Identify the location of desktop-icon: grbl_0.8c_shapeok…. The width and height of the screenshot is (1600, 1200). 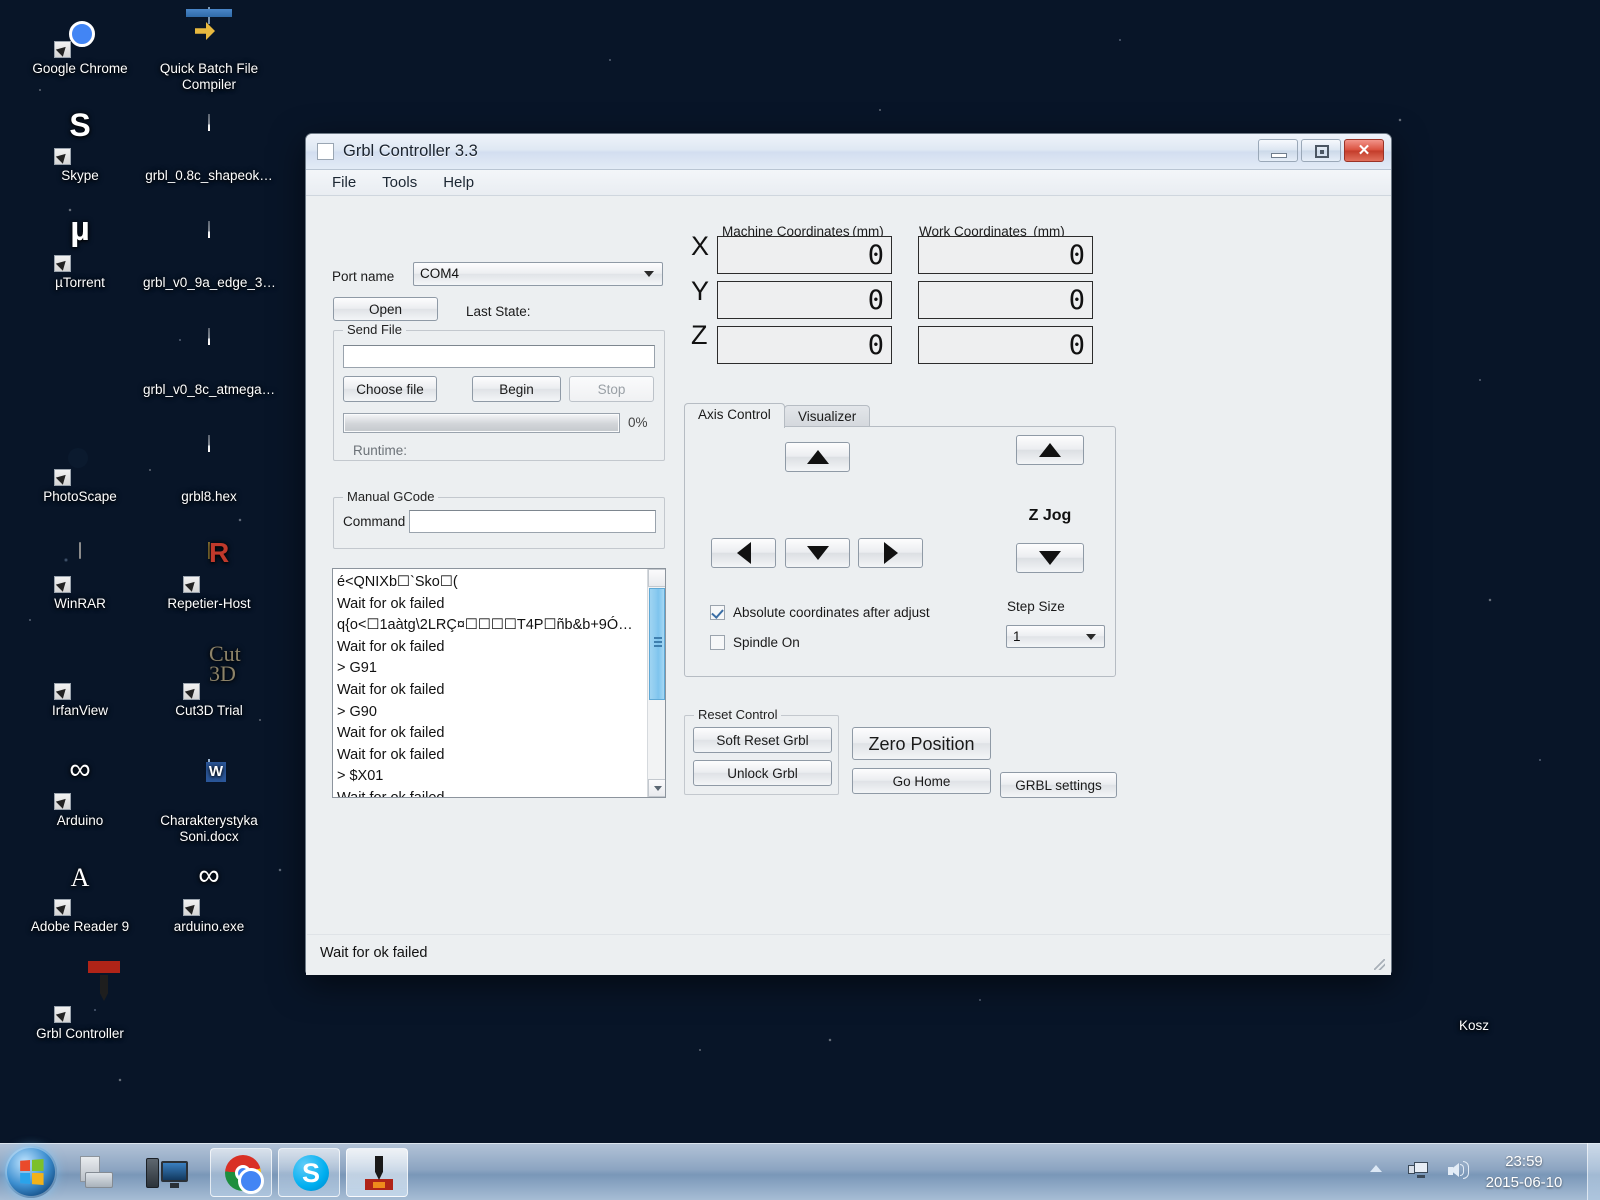
(209, 149).